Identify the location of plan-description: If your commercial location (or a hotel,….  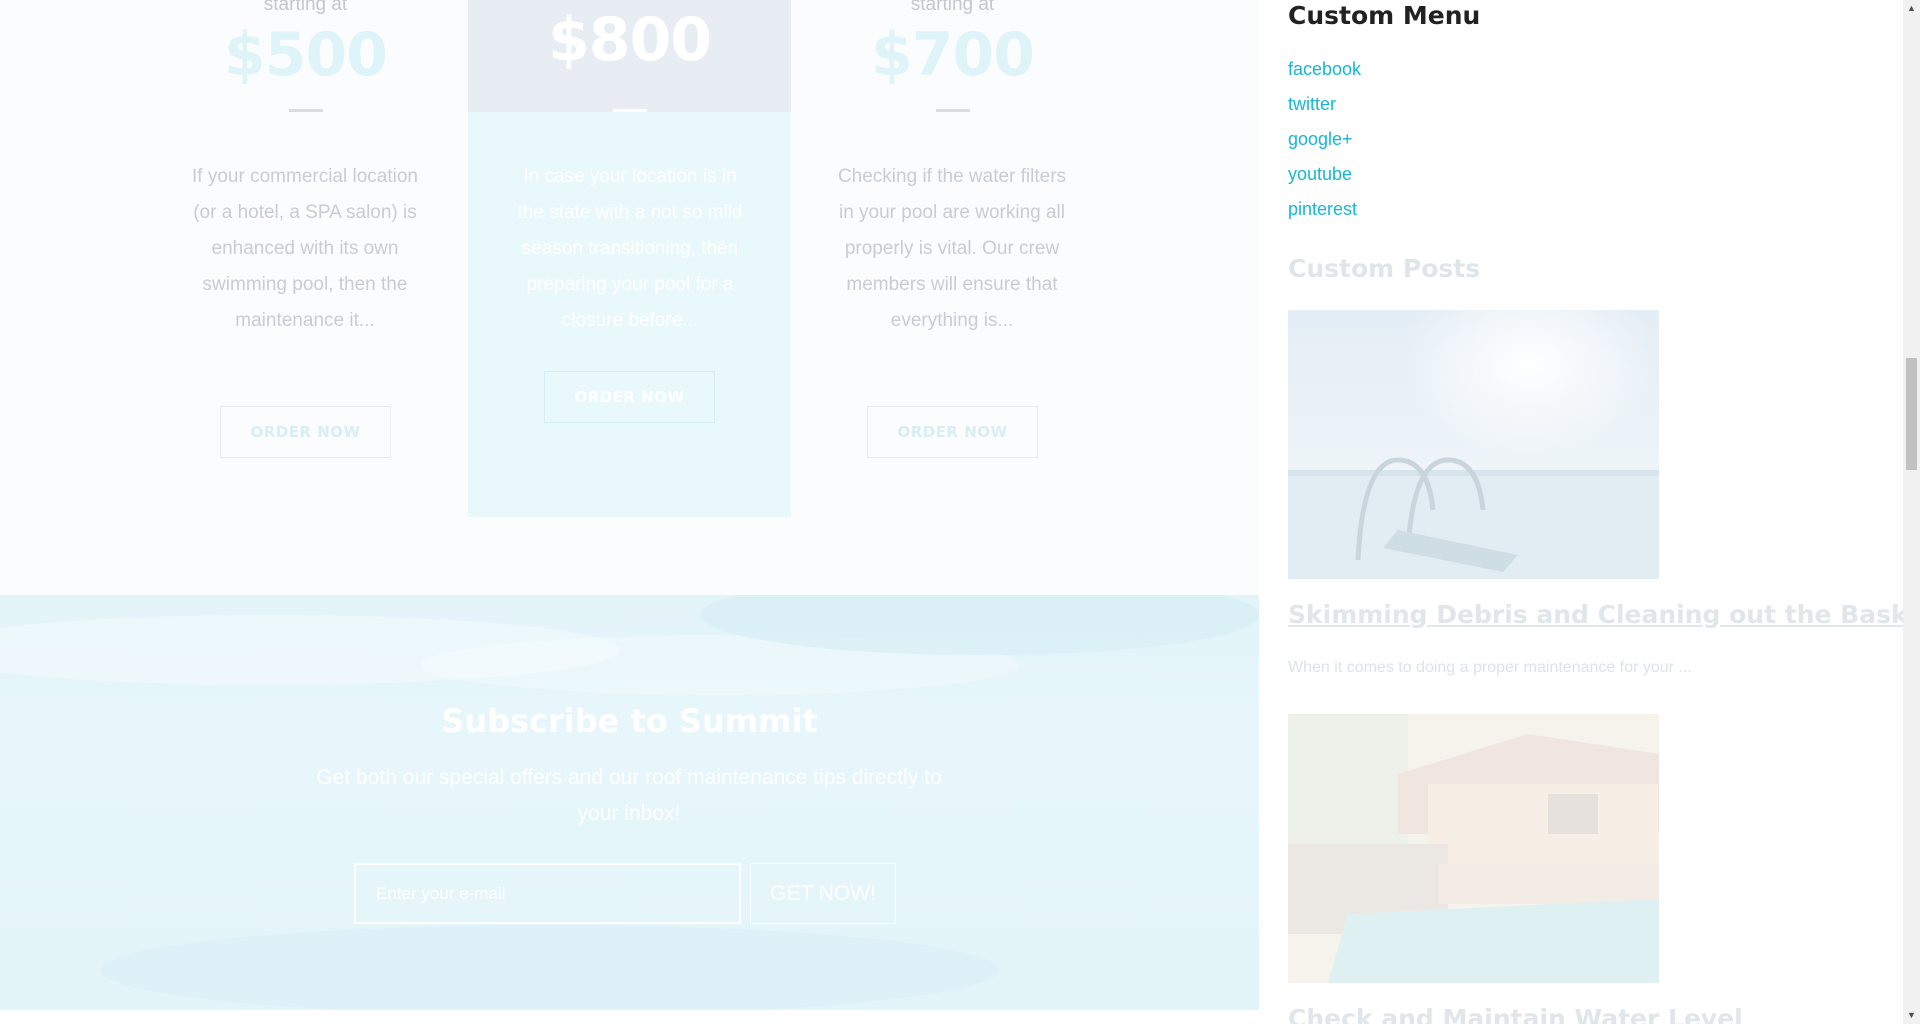
(305, 248).